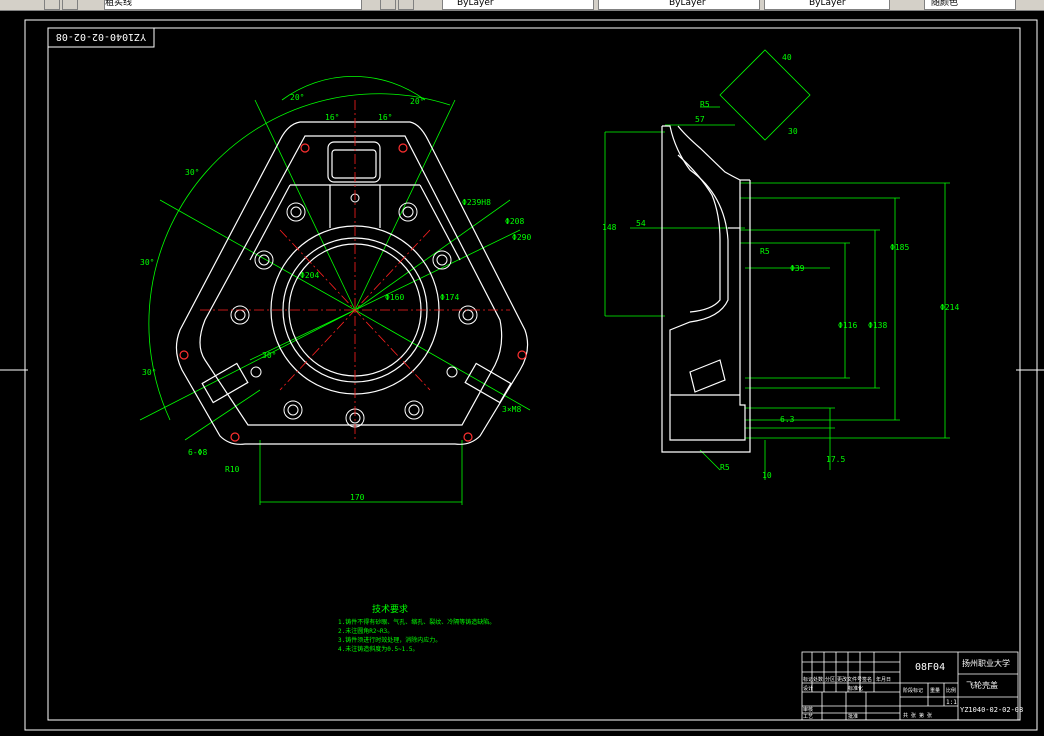 The image size is (1044, 736). I want to click on rotated-code-text: YZ1040-02-02-08, so click(101, 36).